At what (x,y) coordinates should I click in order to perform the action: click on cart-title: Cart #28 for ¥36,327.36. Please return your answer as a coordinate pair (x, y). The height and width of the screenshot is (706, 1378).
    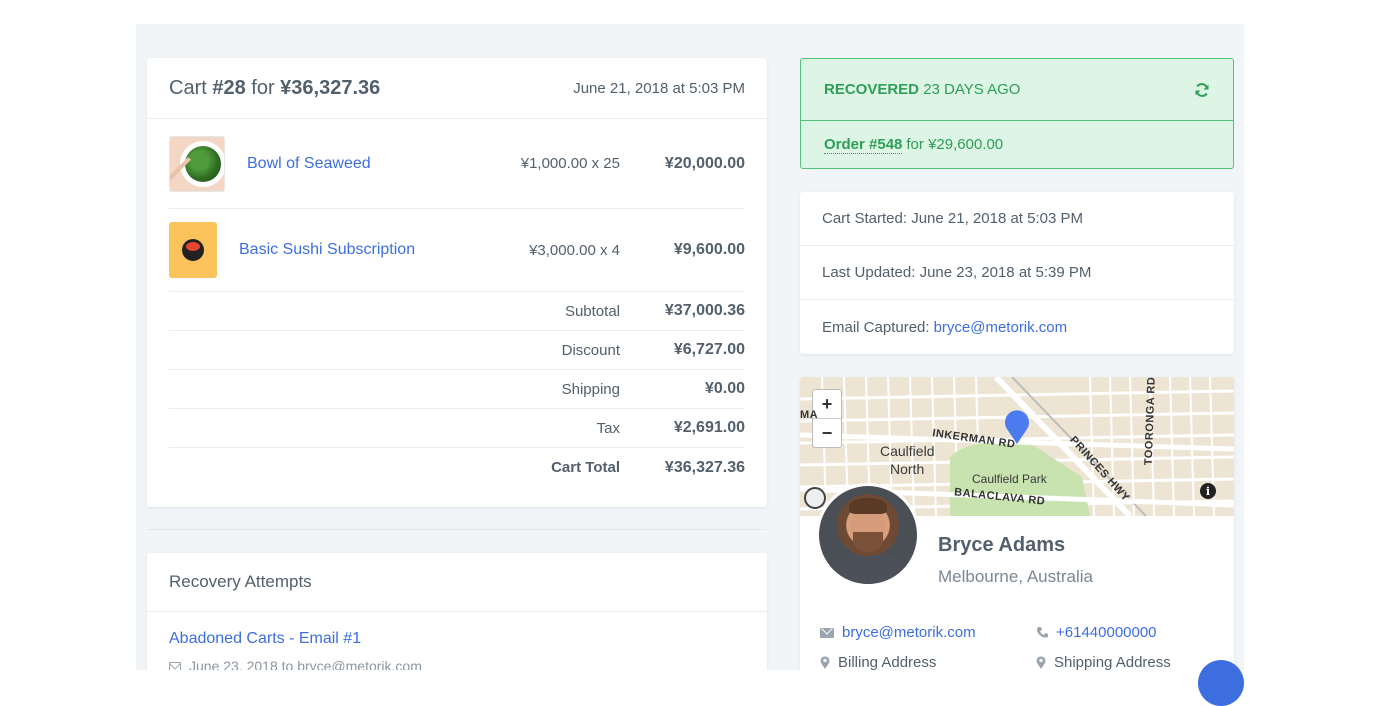
    Looking at the image, I should click on (275, 87).